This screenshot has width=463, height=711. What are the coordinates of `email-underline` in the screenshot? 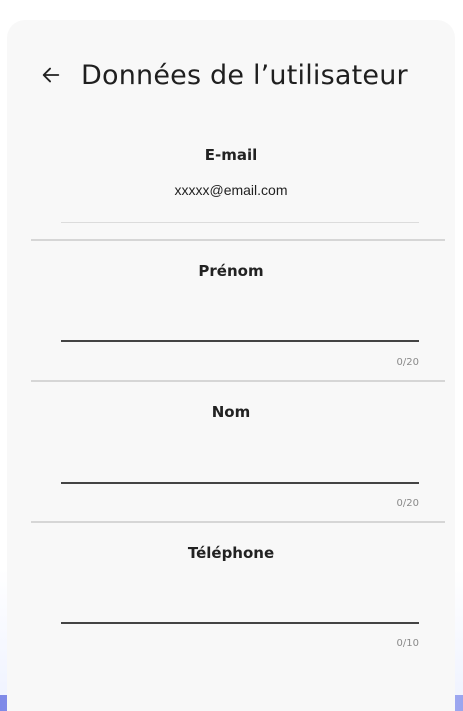 It's located at (240, 222).